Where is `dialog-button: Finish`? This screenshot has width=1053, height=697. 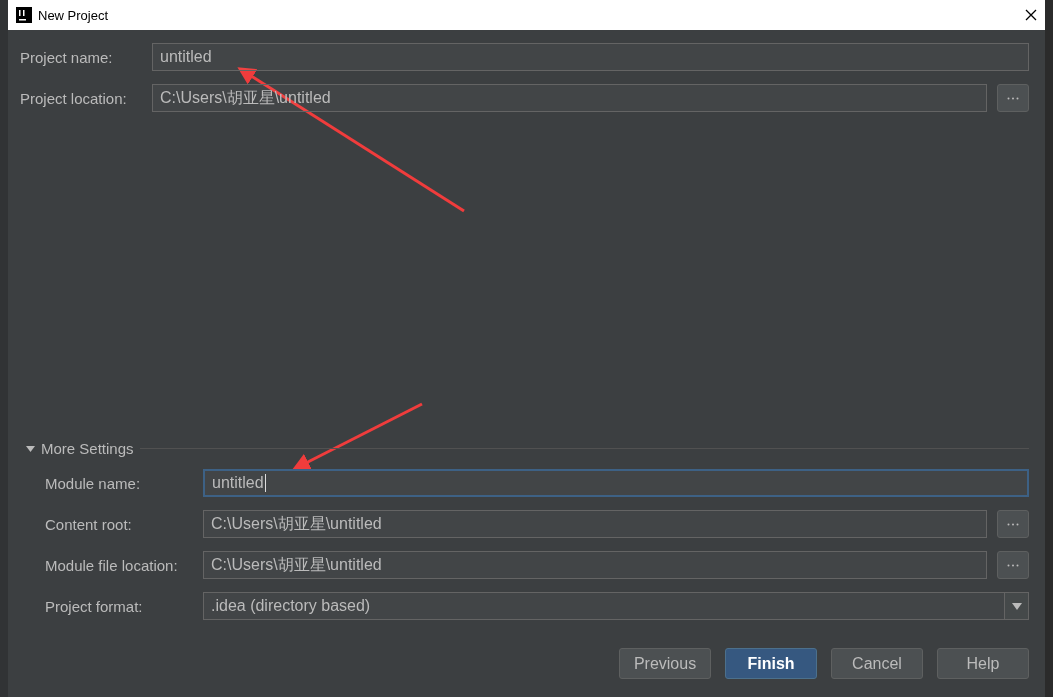 dialog-button: Finish is located at coordinates (771, 663).